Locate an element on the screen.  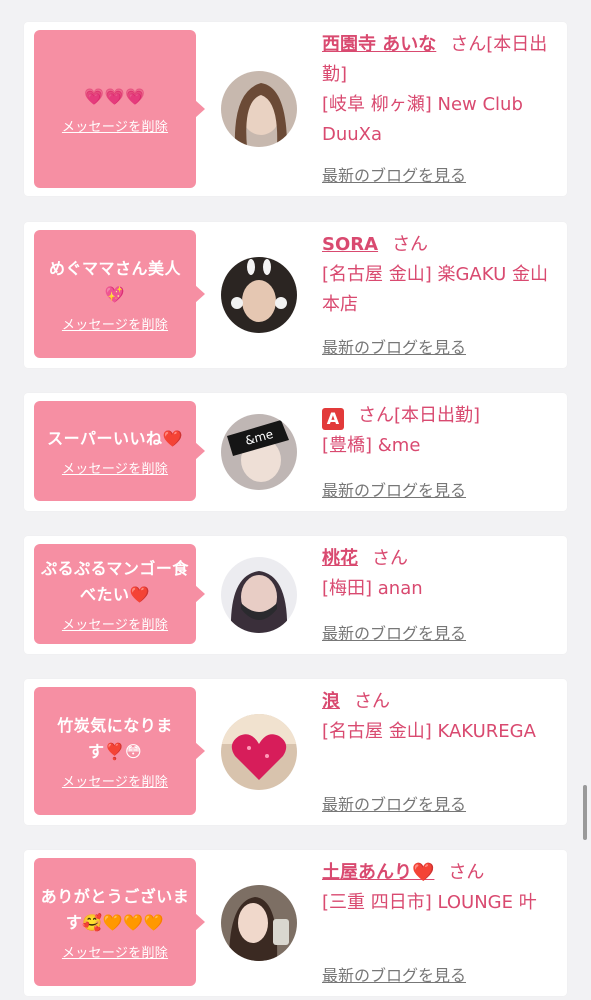
sender-info: 桃花 さん [梅田] anan is located at coordinates (442, 574).